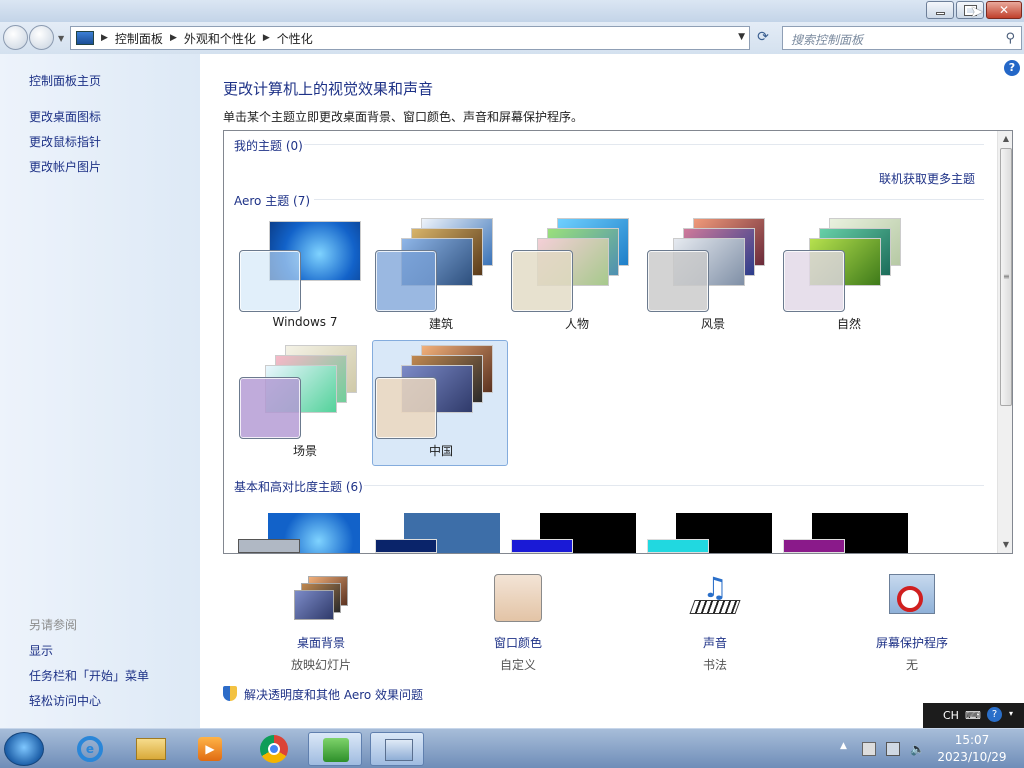  I want to click on media-player-icon: ▶, so click(210, 749).